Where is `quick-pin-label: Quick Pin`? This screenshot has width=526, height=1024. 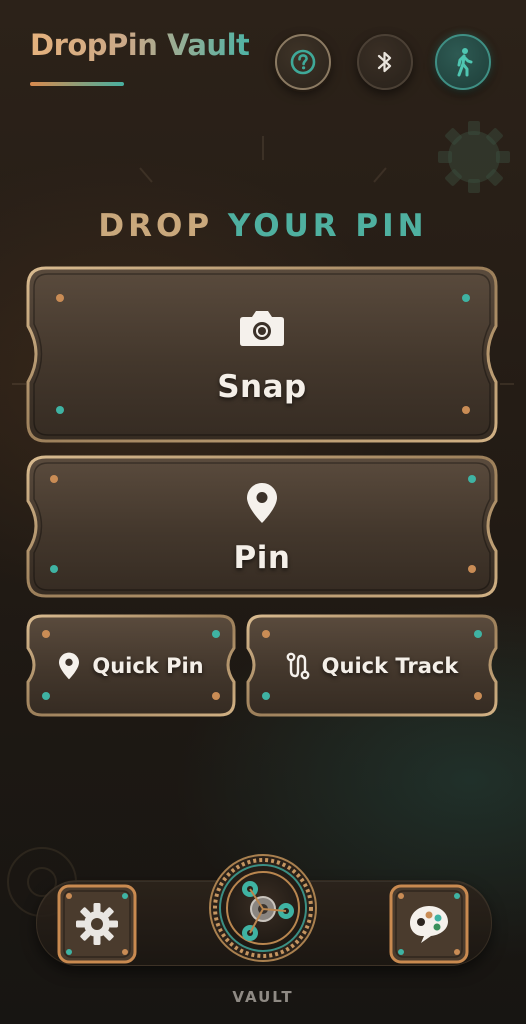
quick-pin-label: Quick Pin is located at coordinates (148, 665).